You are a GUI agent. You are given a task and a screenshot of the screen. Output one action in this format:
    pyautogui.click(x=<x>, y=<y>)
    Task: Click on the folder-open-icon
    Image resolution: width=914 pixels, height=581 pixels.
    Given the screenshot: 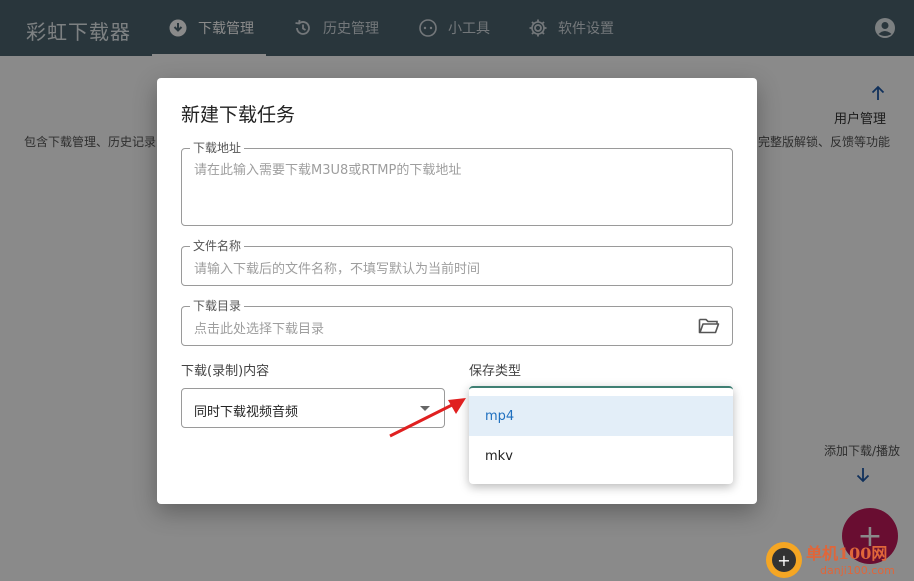 What is the action you would take?
    pyautogui.click(x=709, y=326)
    